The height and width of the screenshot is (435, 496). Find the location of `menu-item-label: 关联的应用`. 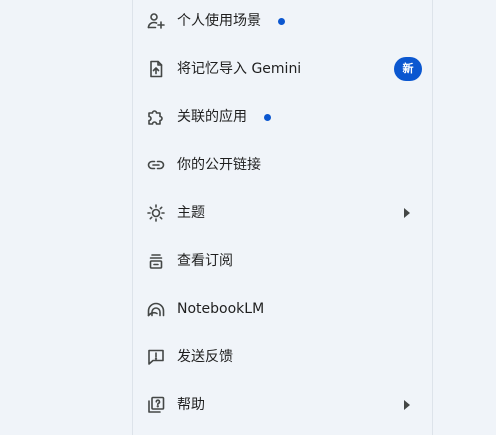

menu-item-label: 关联的应用 is located at coordinates (212, 117).